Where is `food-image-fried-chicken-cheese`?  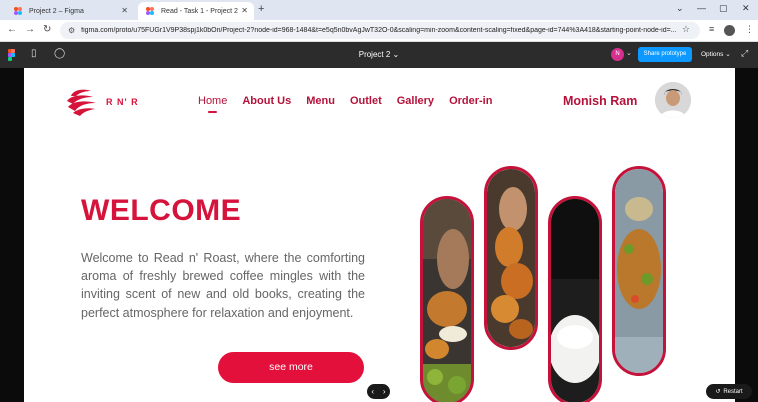
food-image-fried-chicken-cheese is located at coordinates (447, 299).